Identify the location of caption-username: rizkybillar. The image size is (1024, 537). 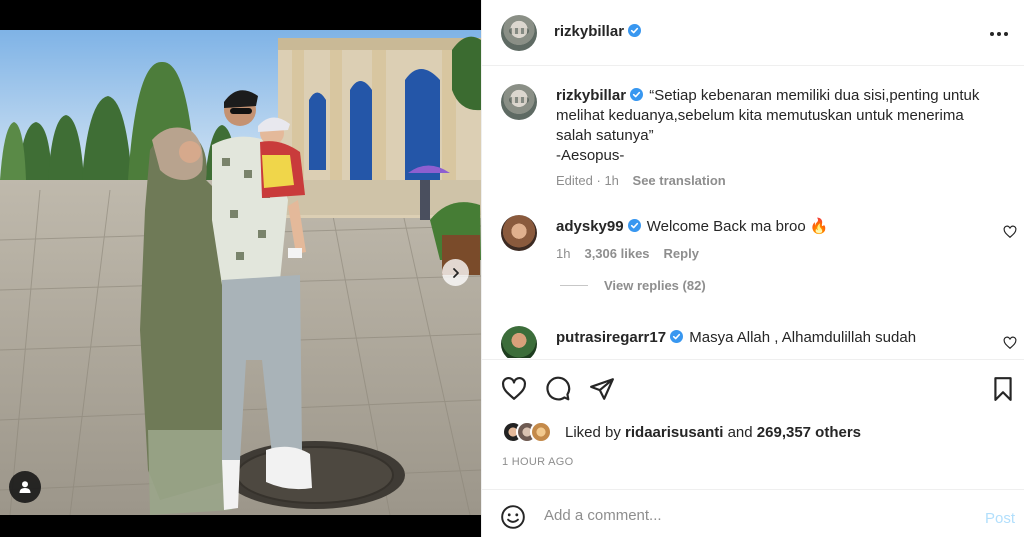
(591, 95).